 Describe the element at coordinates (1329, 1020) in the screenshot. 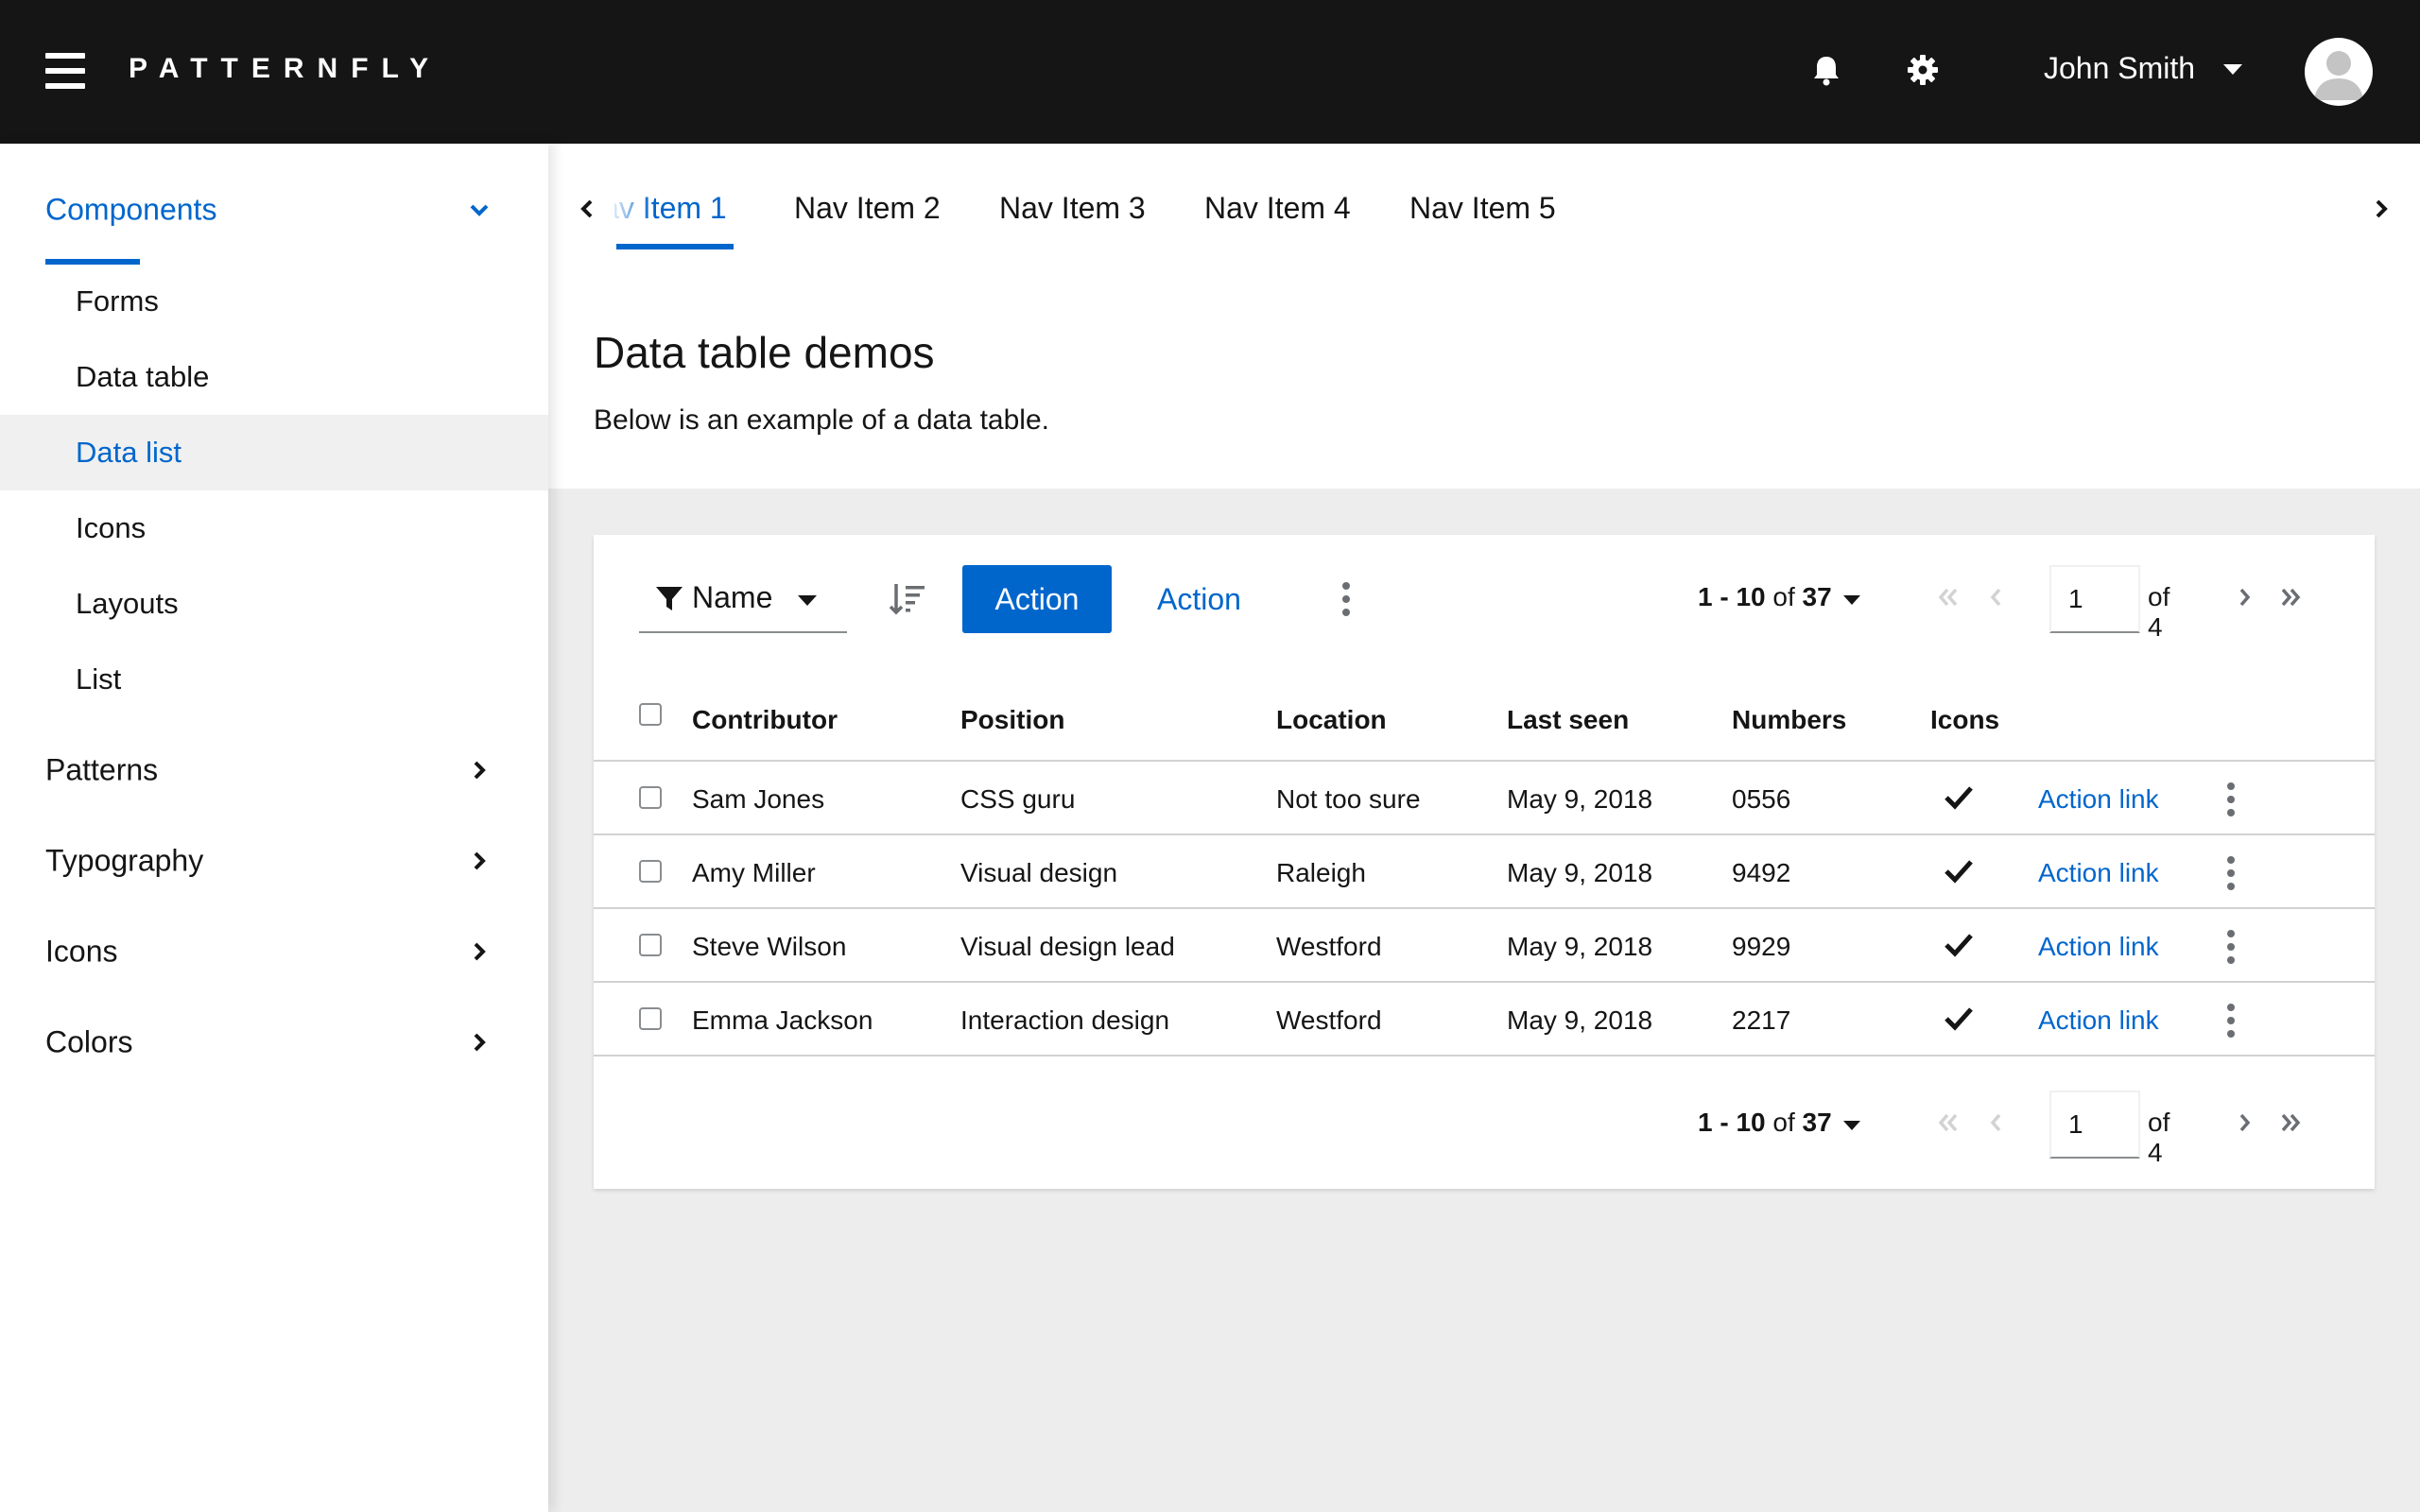

I see `cell-location: Westford` at that location.